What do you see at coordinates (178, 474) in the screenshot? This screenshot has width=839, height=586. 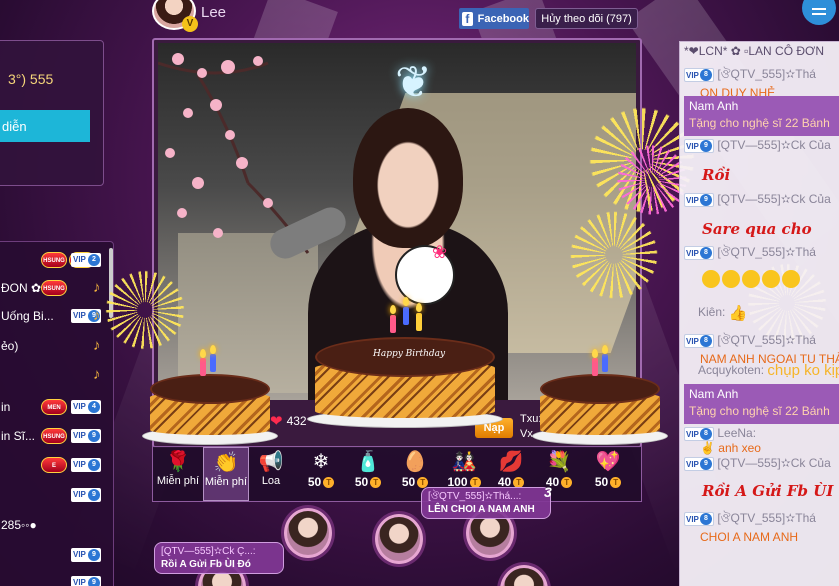 I see `gift-item: 🌹 Miễn phí` at bounding box center [178, 474].